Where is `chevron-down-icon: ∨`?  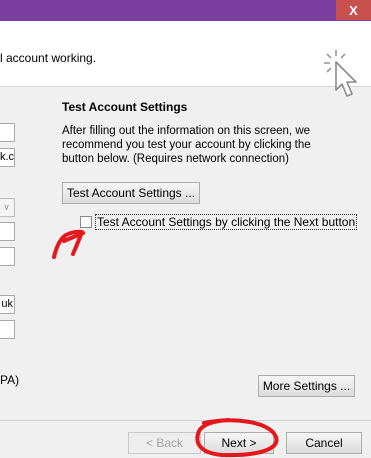 chevron-down-icon: ∨ is located at coordinates (6, 207).